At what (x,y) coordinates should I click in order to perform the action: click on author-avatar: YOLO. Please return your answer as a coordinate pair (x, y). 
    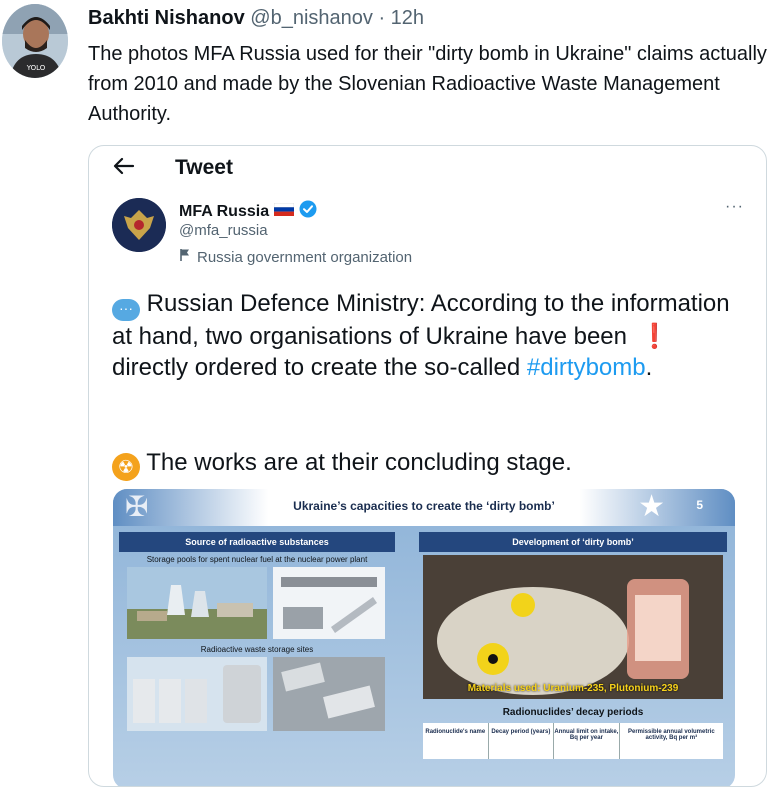
    Looking at the image, I should click on (35, 41).